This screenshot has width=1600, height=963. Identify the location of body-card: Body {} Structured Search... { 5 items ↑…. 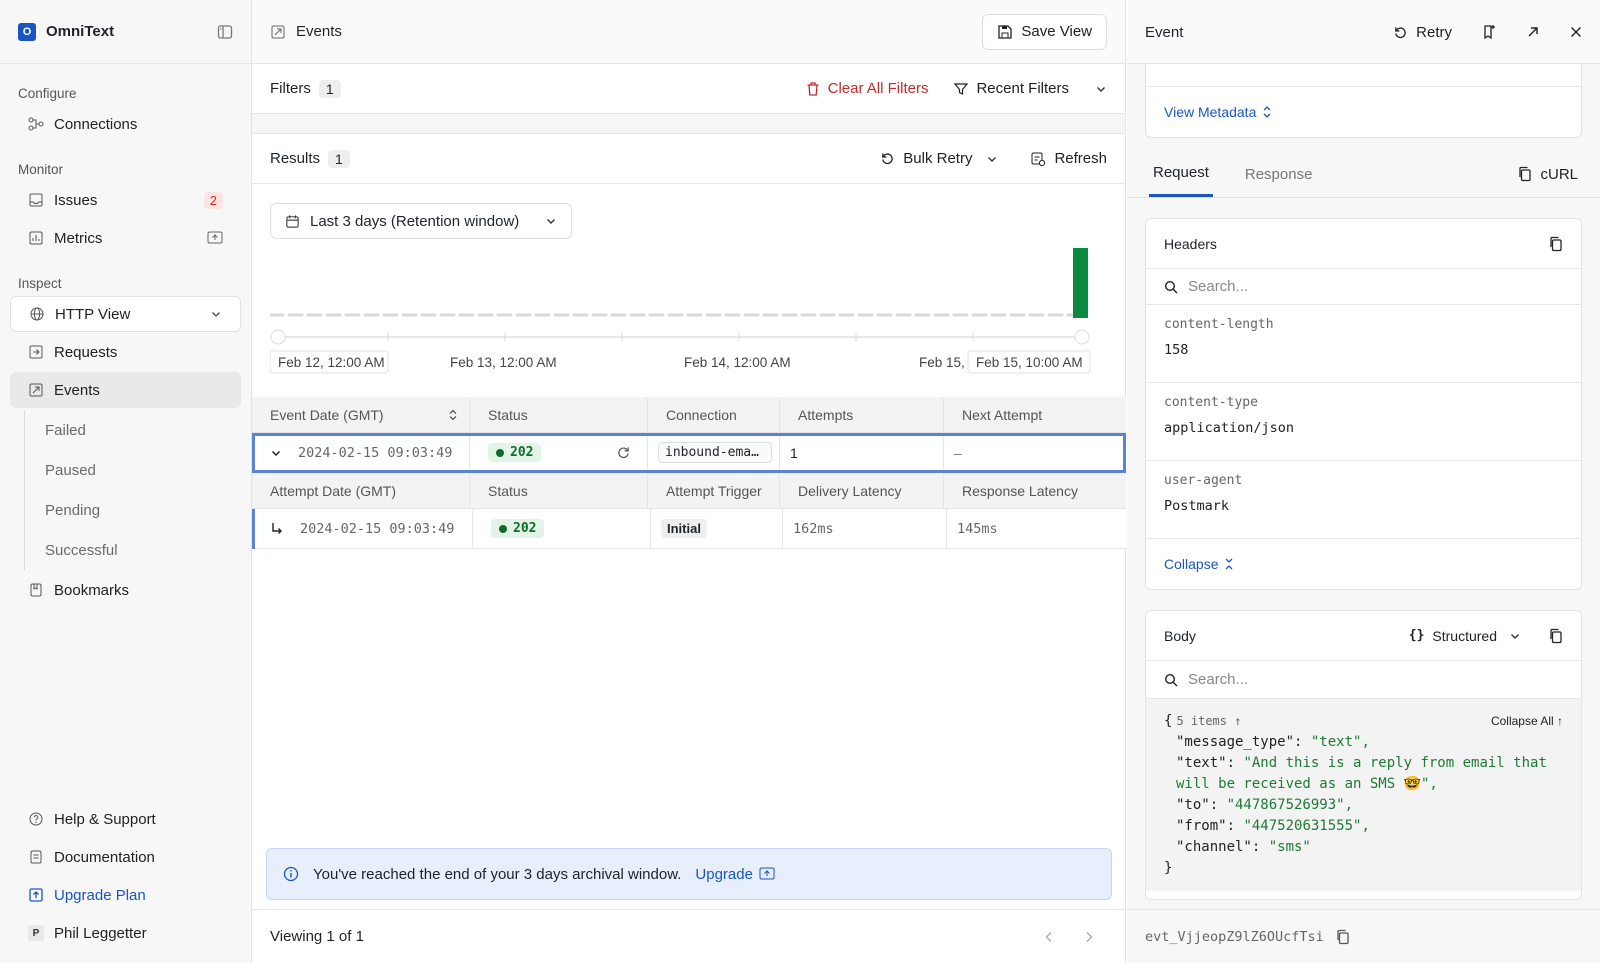
(1363, 755).